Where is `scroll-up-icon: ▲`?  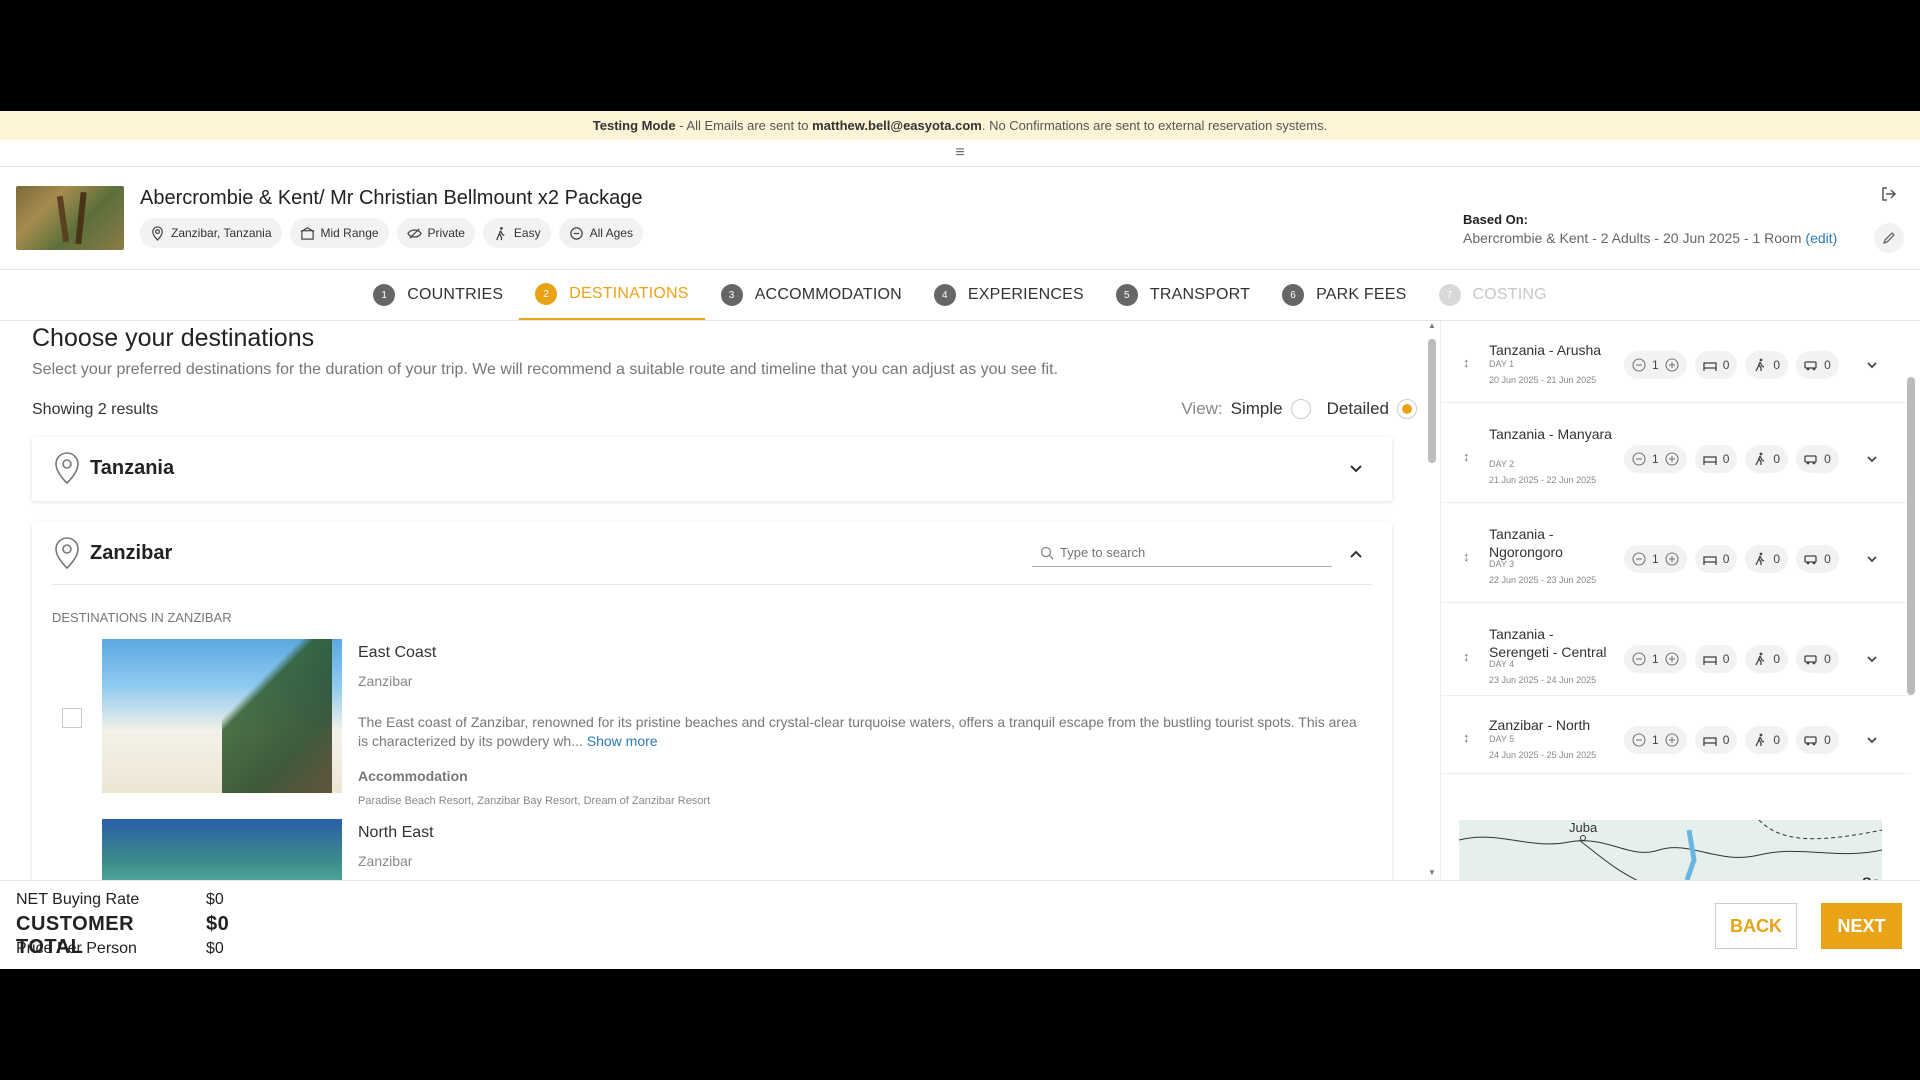 scroll-up-icon: ▲ is located at coordinates (1432, 325).